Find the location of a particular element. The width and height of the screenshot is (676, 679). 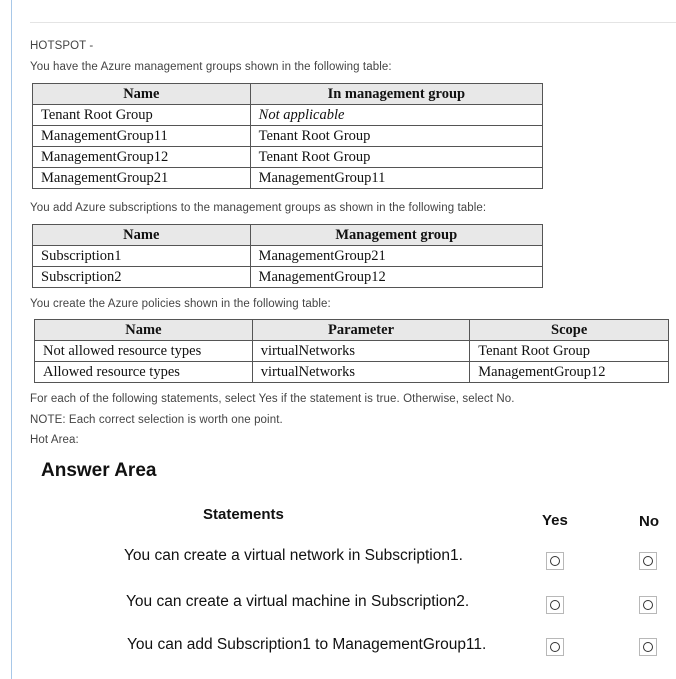

table-cell: Not allowed resource types is located at coordinates (143, 351).